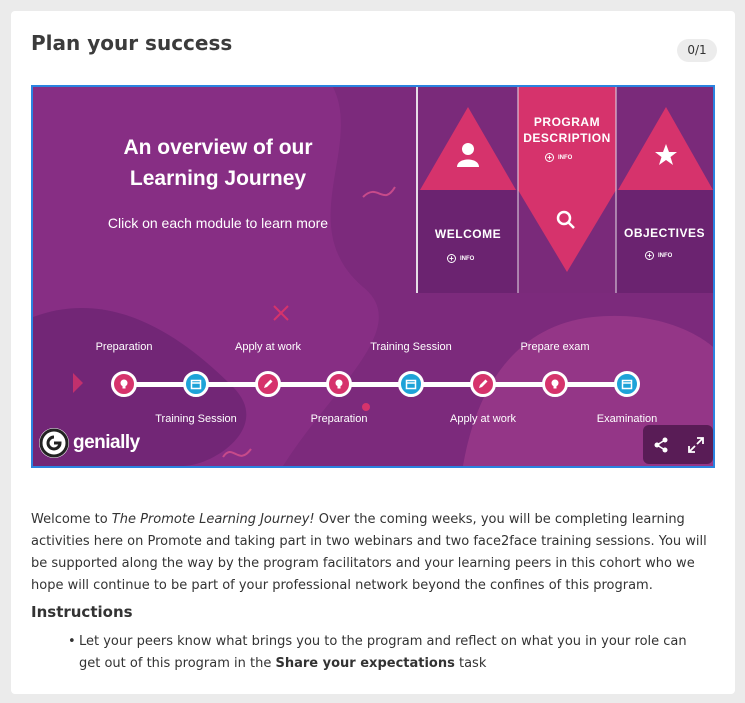 The width and height of the screenshot is (745, 703). What do you see at coordinates (213, 519) in the screenshot?
I see `journey-name: The Promote Learning Journey!` at bounding box center [213, 519].